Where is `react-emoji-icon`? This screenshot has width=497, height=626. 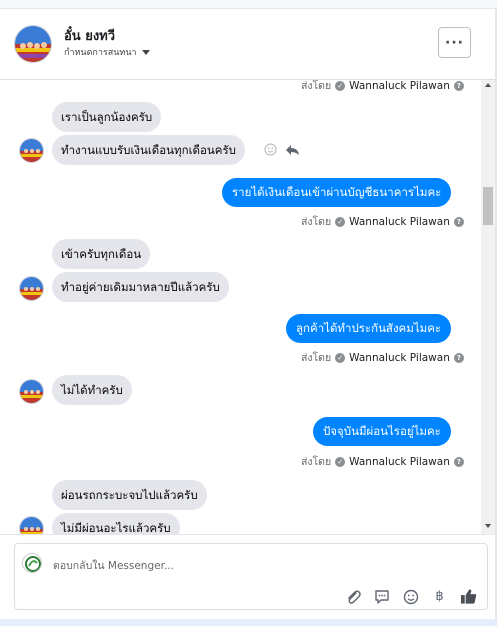 react-emoji-icon is located at coordinates (270, 149).